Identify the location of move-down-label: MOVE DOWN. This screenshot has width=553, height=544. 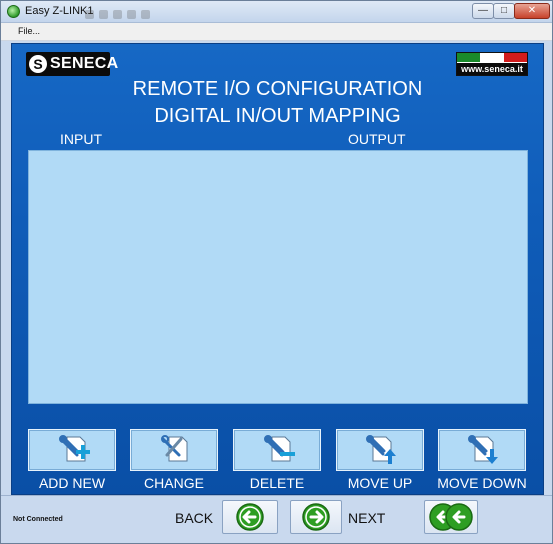
(482, 483).